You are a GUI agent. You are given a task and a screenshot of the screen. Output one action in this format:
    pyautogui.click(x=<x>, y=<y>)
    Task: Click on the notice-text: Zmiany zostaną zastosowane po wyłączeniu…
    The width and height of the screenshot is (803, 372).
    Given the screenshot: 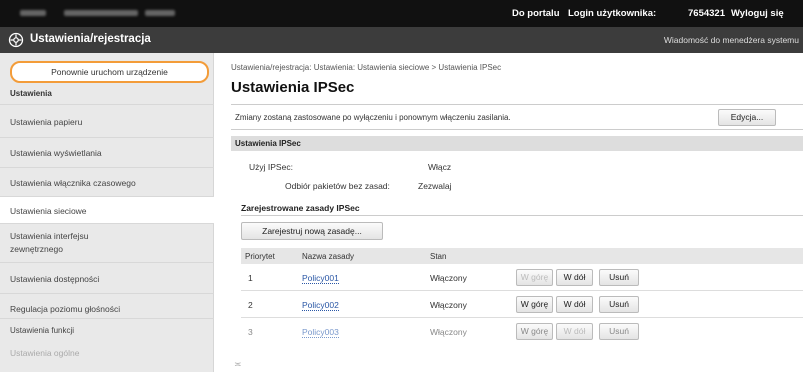 What is the action you would take?
    pyautogui.click(x=373, y=117)
    